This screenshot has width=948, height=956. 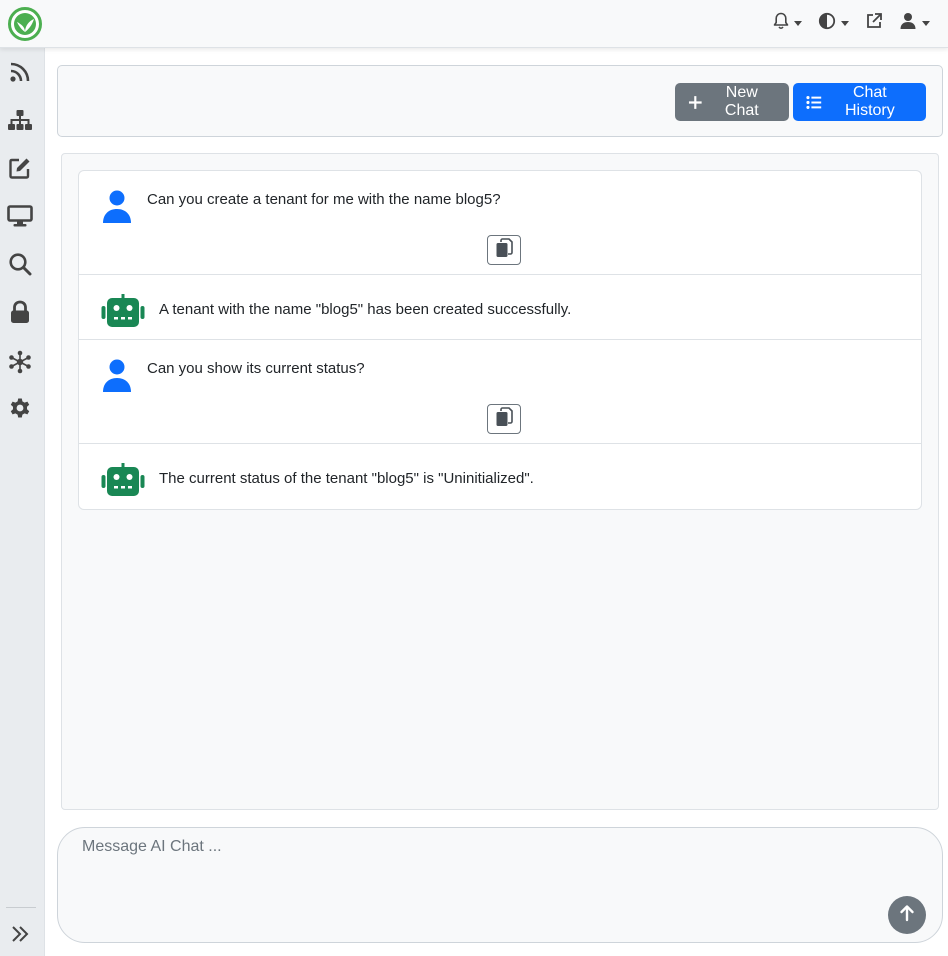 I want to click on top-navbar, so click(x=474, y=24).